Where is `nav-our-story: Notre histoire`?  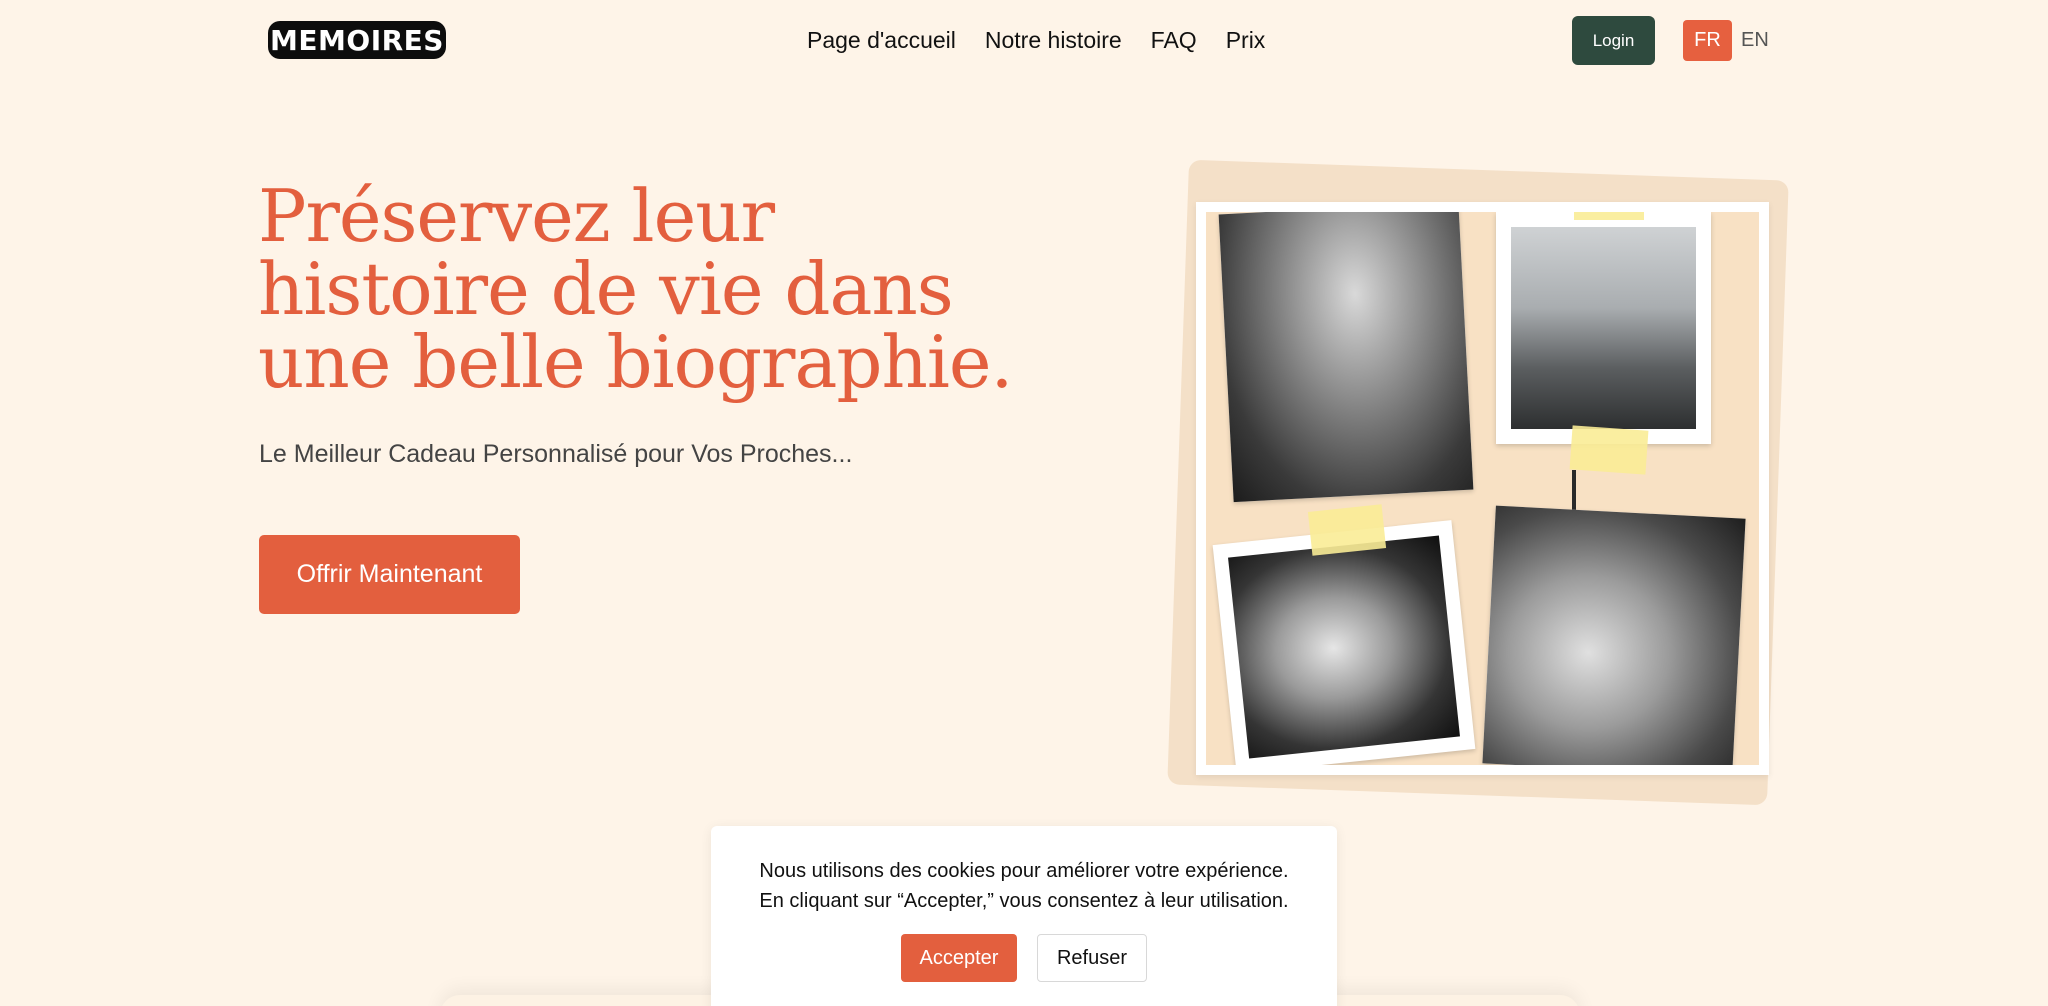 nav-our-story: Notre histoire is located at coordinates (1053, 40).